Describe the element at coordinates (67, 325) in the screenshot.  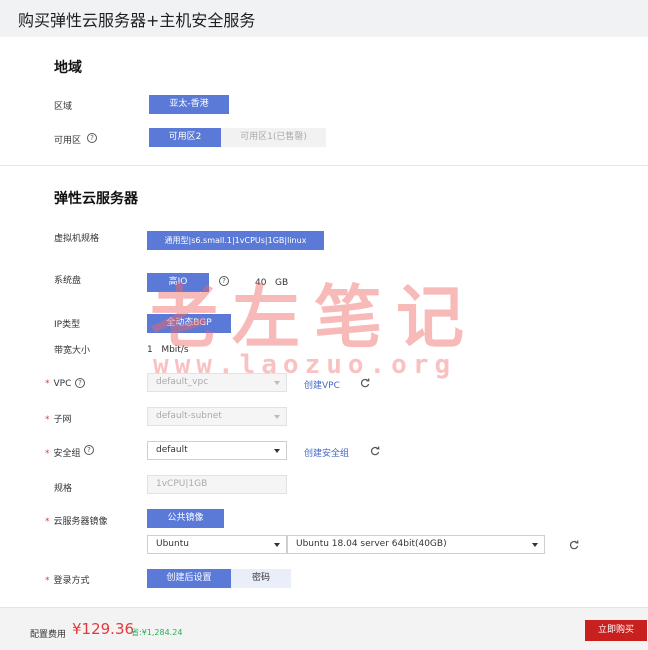
I see `ip-type-label: IP类型` at that location.